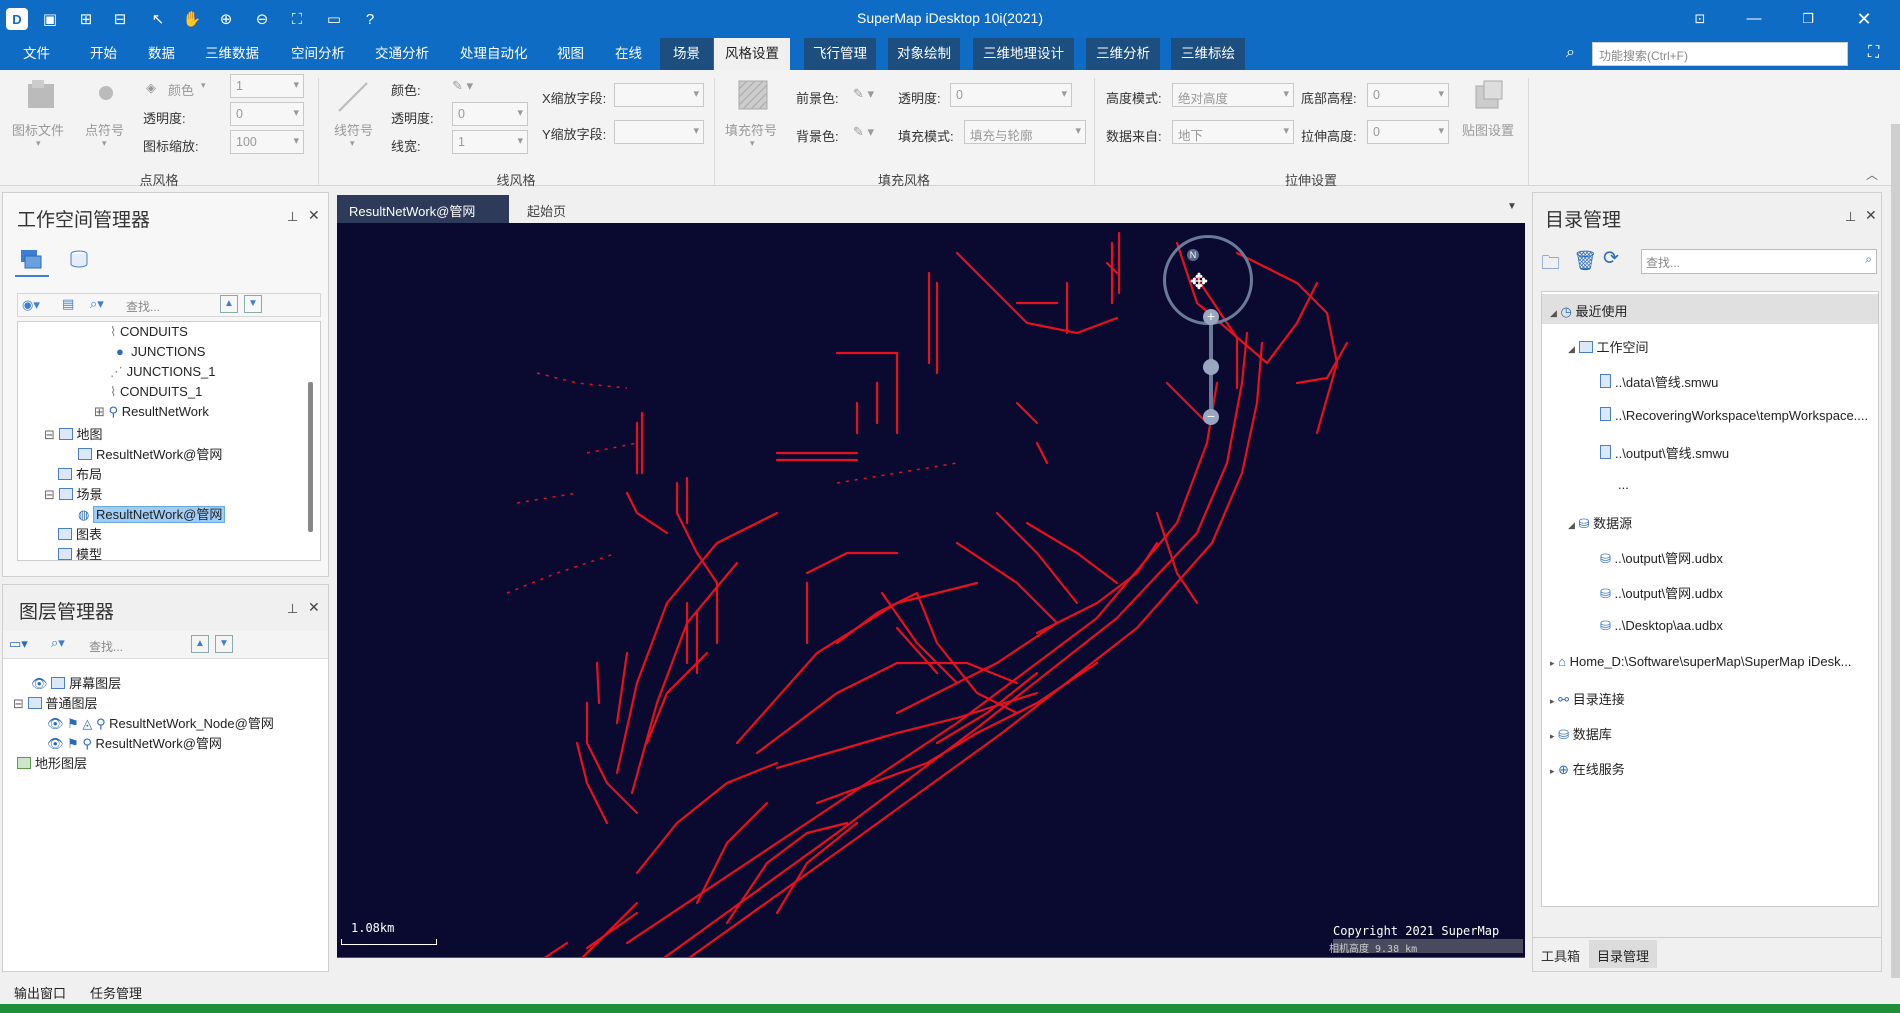 The width and height of the screenshot is (1900, 1013). I want to click on catalog-recent-datasources: ◢ ⛁ 数据源, so click(1600, 522).